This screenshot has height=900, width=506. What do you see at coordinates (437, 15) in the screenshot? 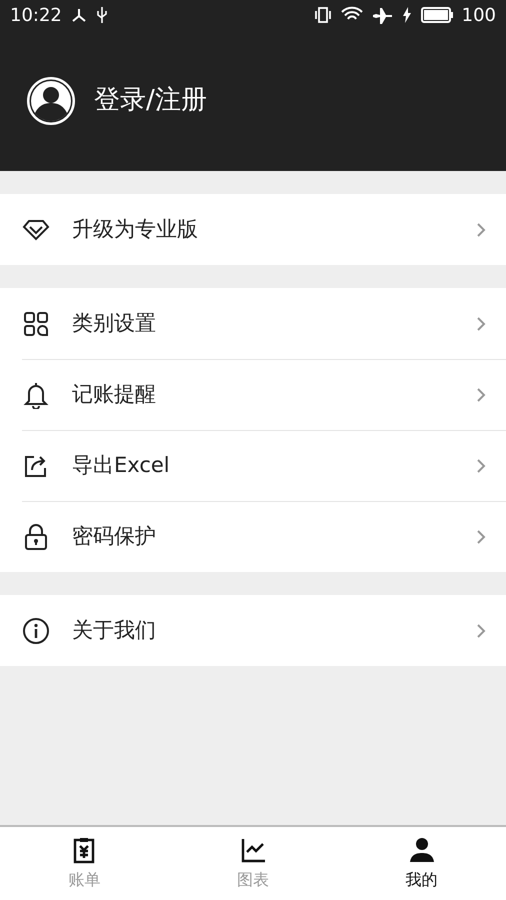
I see `battery-icon` at bounding box center [437, 15].